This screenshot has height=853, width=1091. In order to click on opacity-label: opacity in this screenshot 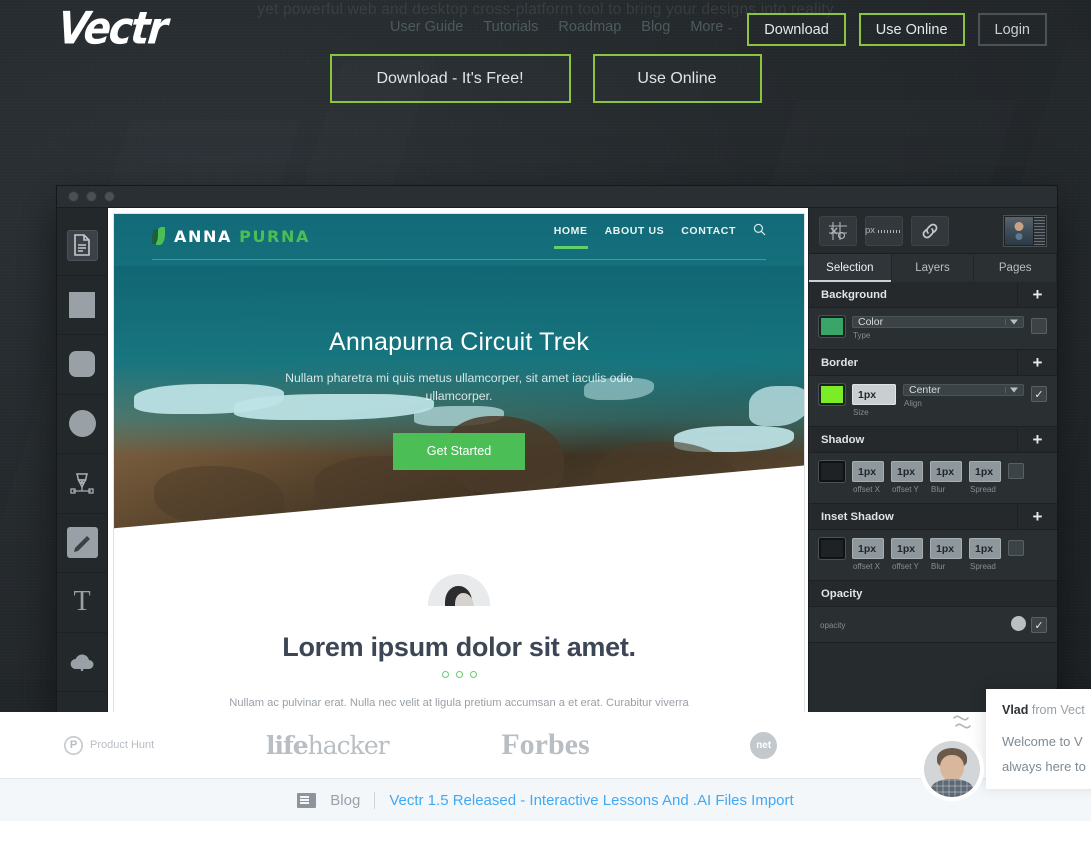, I will do `click(833, 625)`.